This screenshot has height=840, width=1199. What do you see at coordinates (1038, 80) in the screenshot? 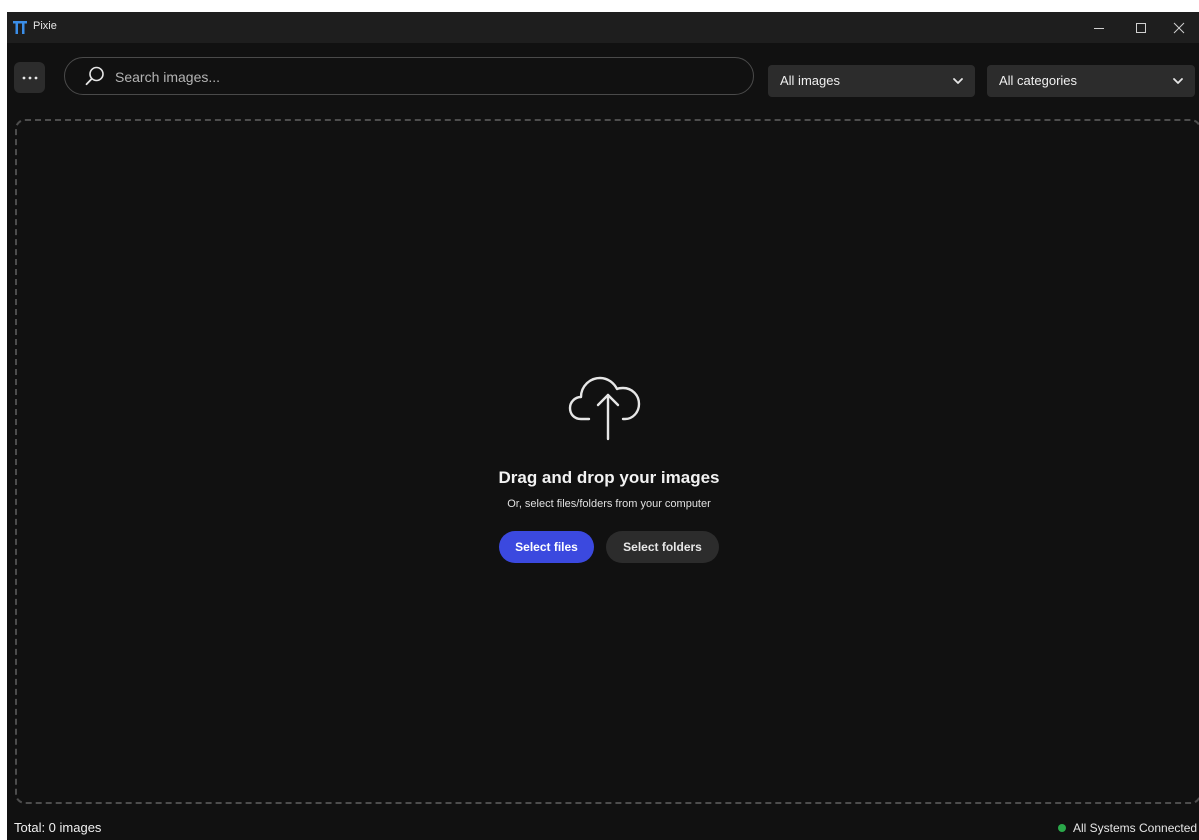
I see `category-filter-label: All categories` at bounding box center [1038, 80].